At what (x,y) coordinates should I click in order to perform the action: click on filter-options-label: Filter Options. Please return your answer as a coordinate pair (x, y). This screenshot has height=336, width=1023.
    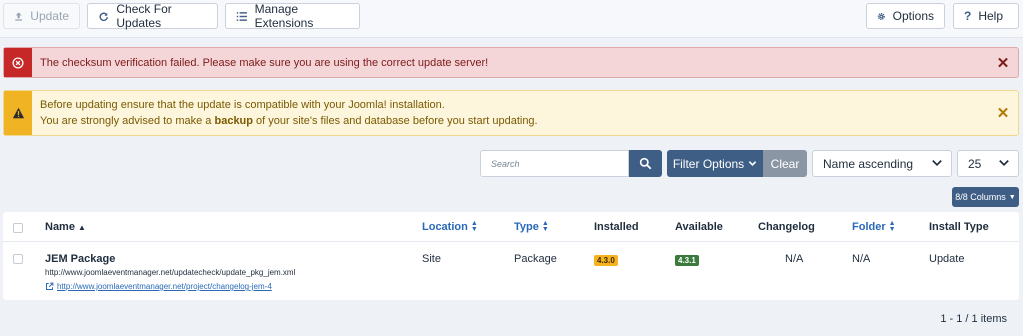
    Looking at the image, I should click on (708, 163).